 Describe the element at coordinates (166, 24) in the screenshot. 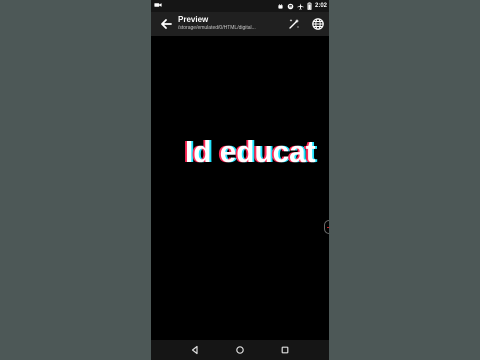

I see `back-arrow-icon` at that location.